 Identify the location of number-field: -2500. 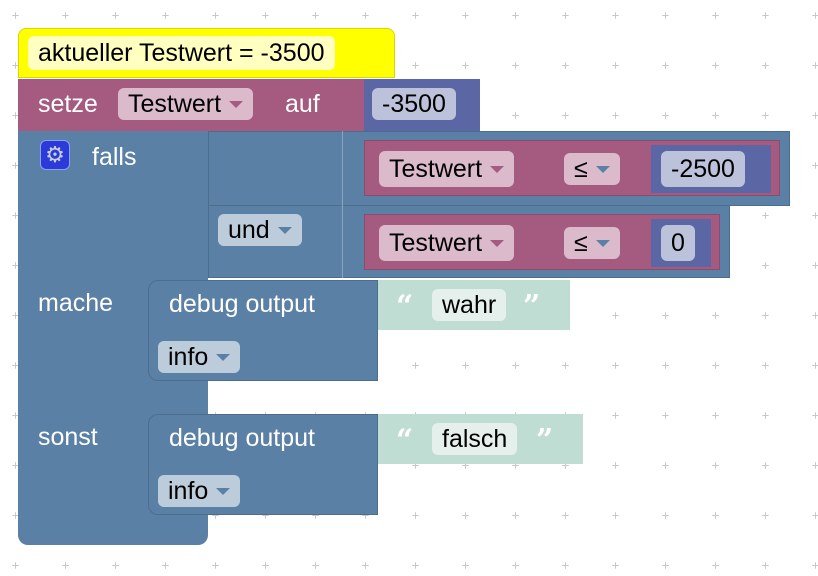
(703, 169).